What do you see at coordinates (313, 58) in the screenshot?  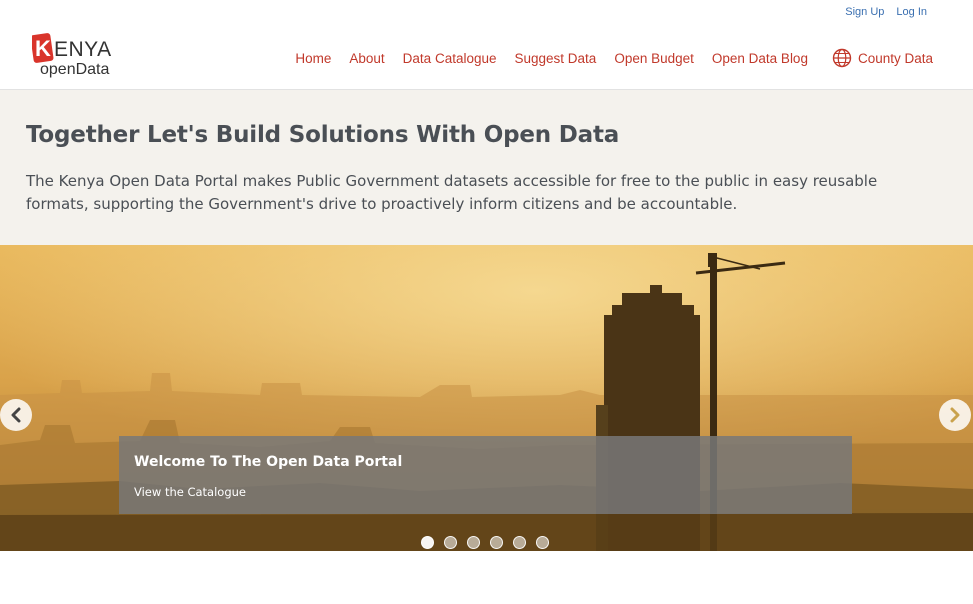 I see `nav-home: Home` at bounding box center [313, 58].